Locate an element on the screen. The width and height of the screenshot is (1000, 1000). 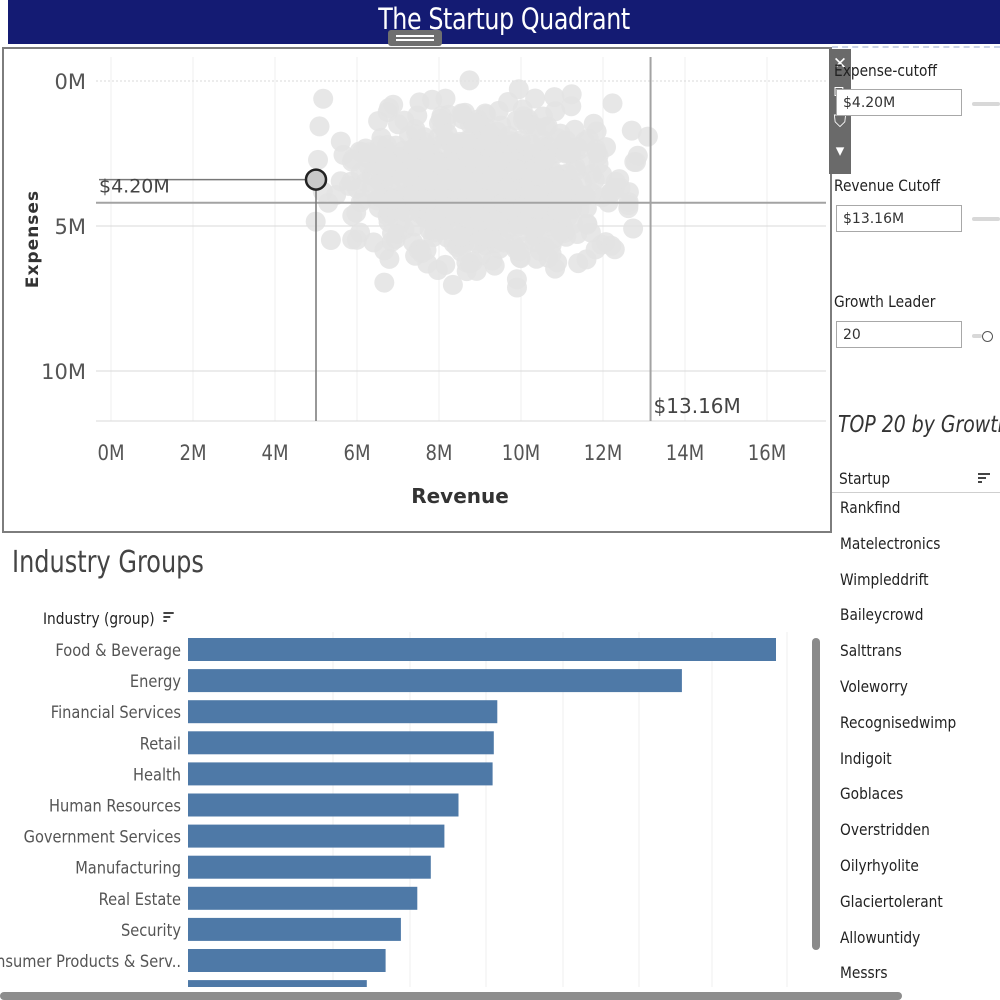
startup-column-header: Startup is located at coordinates (916, 479).